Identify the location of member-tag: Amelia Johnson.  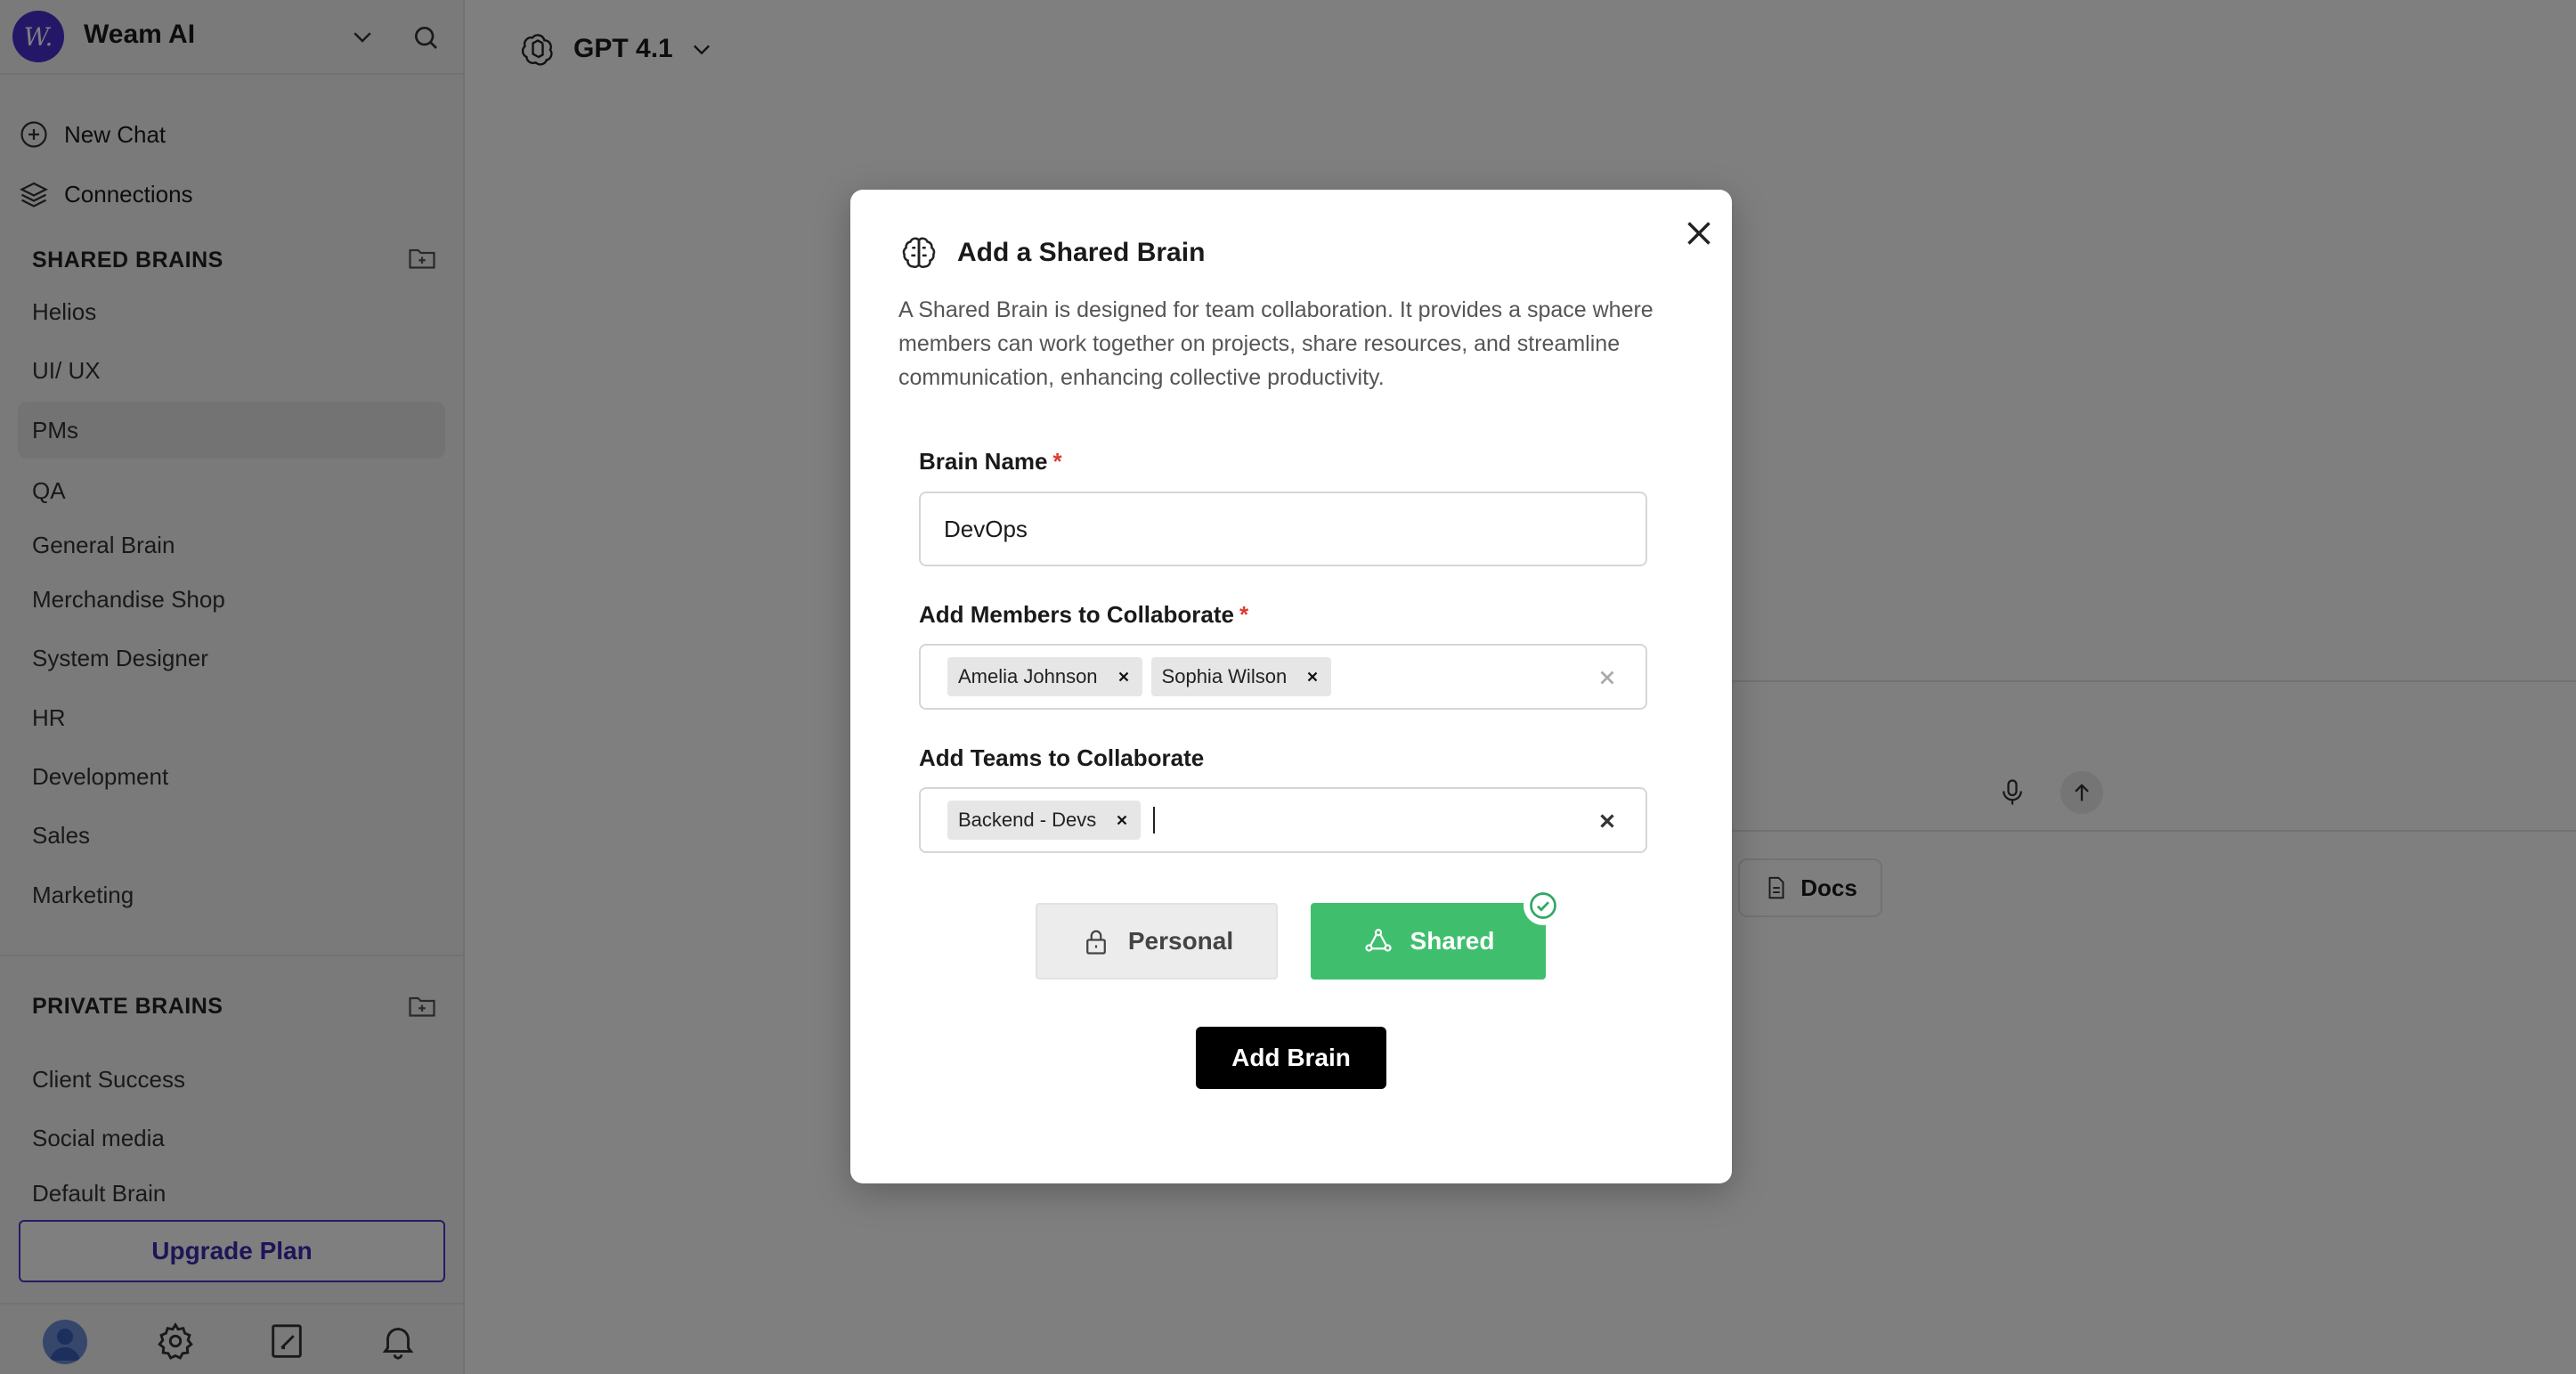
(1044, 676).